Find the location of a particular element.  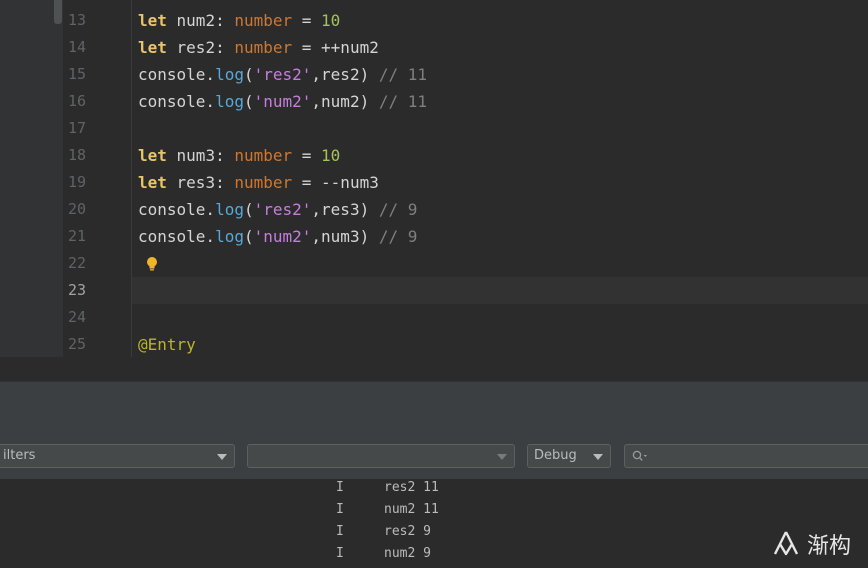

line-number: 18 is located at coordinates (77, 155).